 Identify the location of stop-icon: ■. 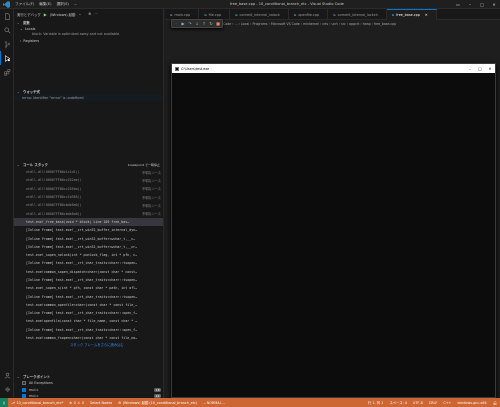
(218, 24).